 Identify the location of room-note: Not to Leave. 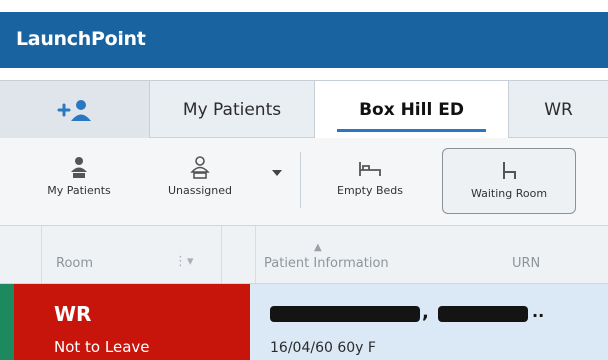
(102, 347).